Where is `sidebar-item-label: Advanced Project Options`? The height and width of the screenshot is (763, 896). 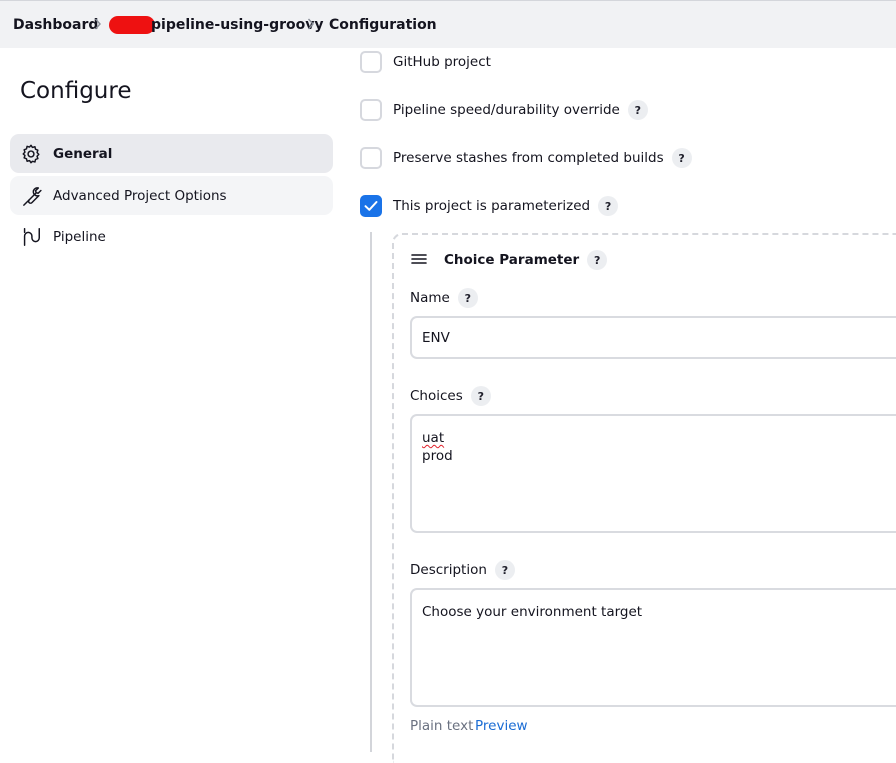 sidebar-item-label: Advanced Project Options is located at coordinates (140, 195).